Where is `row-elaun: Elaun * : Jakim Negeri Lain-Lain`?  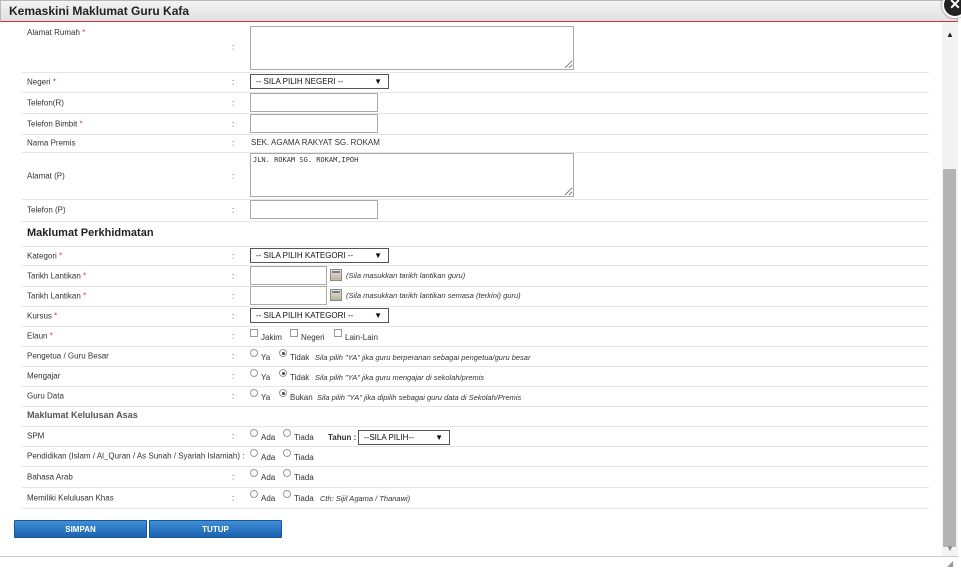
row-elaun: Elaun * : Jakim Negeri Lain-Lain is located at coordinates (475, 336).